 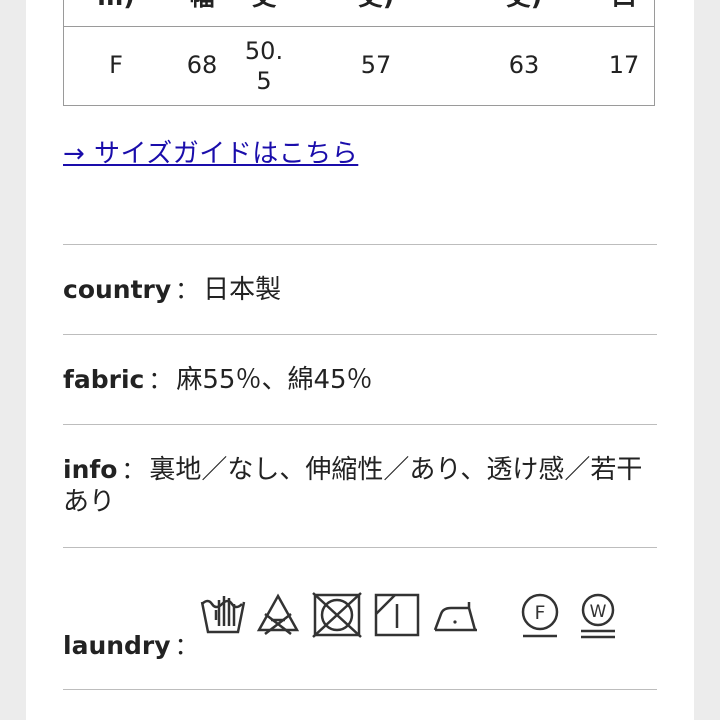 I want to click on size-table: m) 幅 丈 丈) 丈) 口 F 68 50. 5 57 63 17, so click(x=359, y=53).